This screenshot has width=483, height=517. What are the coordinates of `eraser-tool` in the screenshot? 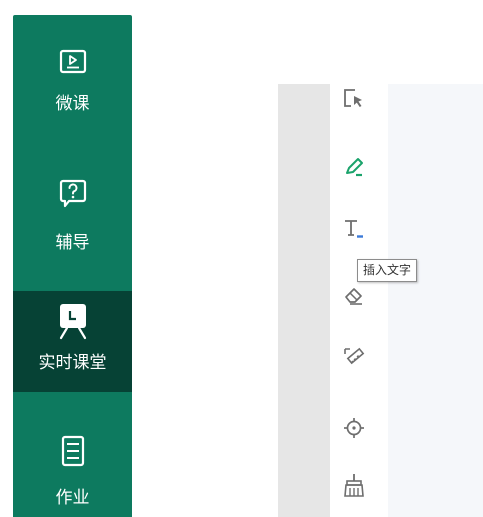 It's located at (354, 297).